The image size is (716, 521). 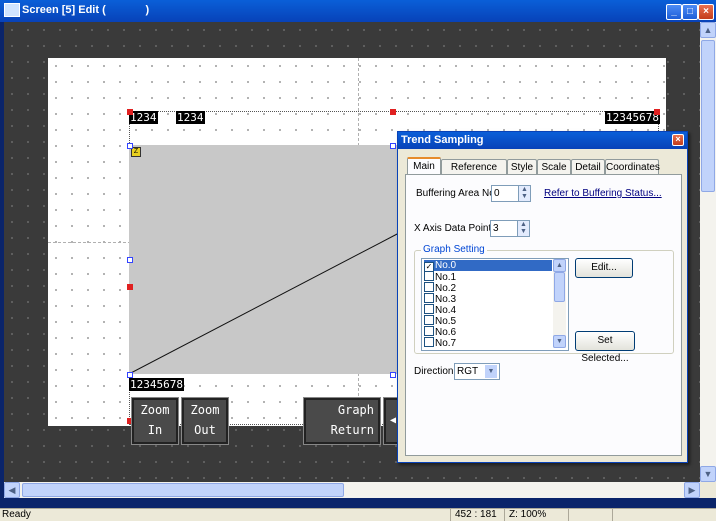 What do you see at coordinates (522, 167) in the screenshot?
I see `tab-style: Style` at bounding box center [522, 167].